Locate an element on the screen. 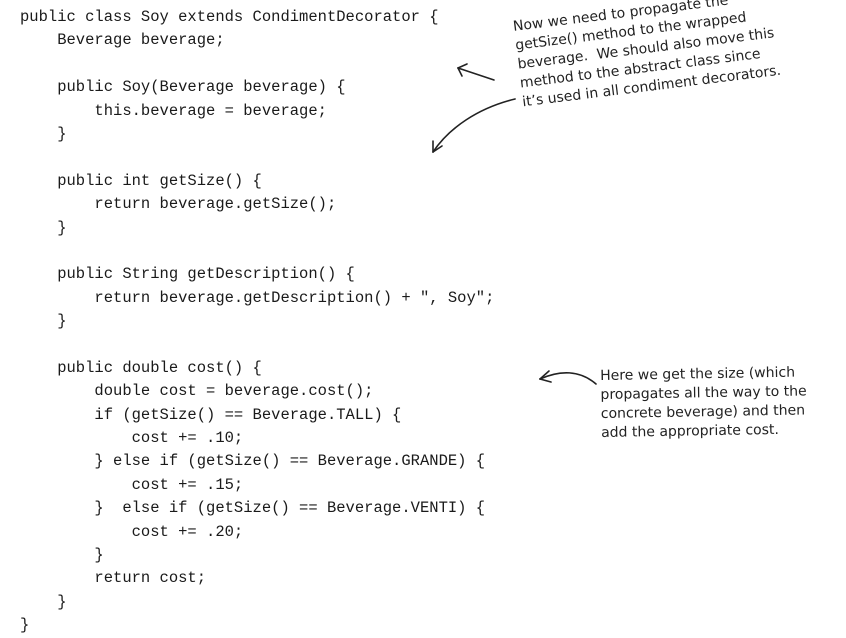 The height and width of the screenshot is (638, 846). code-line: } is located at coordinates (25, 625).